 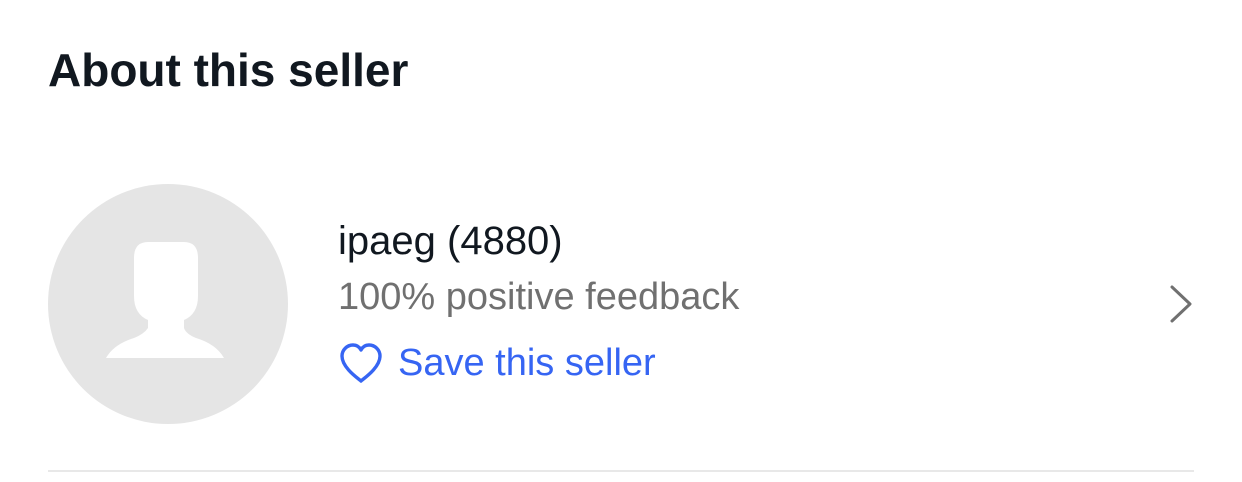 I want to click on default-user-silhouette-icon, so click(x=165, y=300).